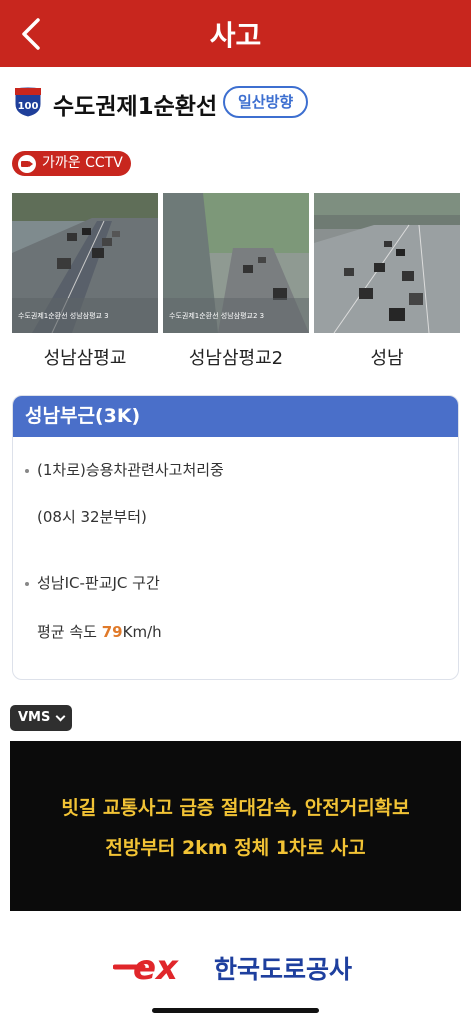 This screenshot has width=471, height=1024. I want to click on incident-section: 성남IC-판교JC 구간, so click(98, 583).